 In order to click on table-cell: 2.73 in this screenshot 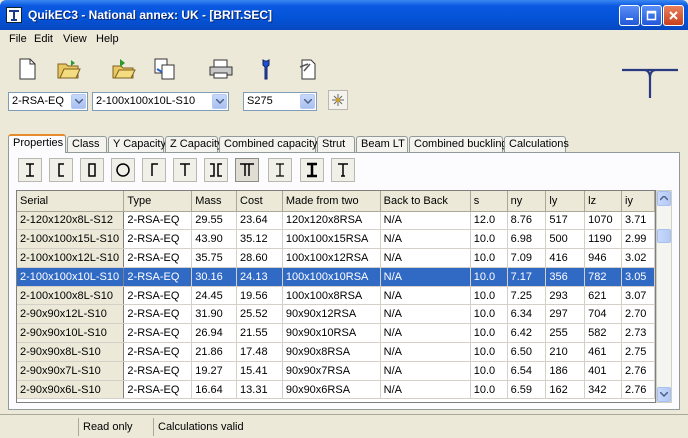, I will do `click(638, 333)`.